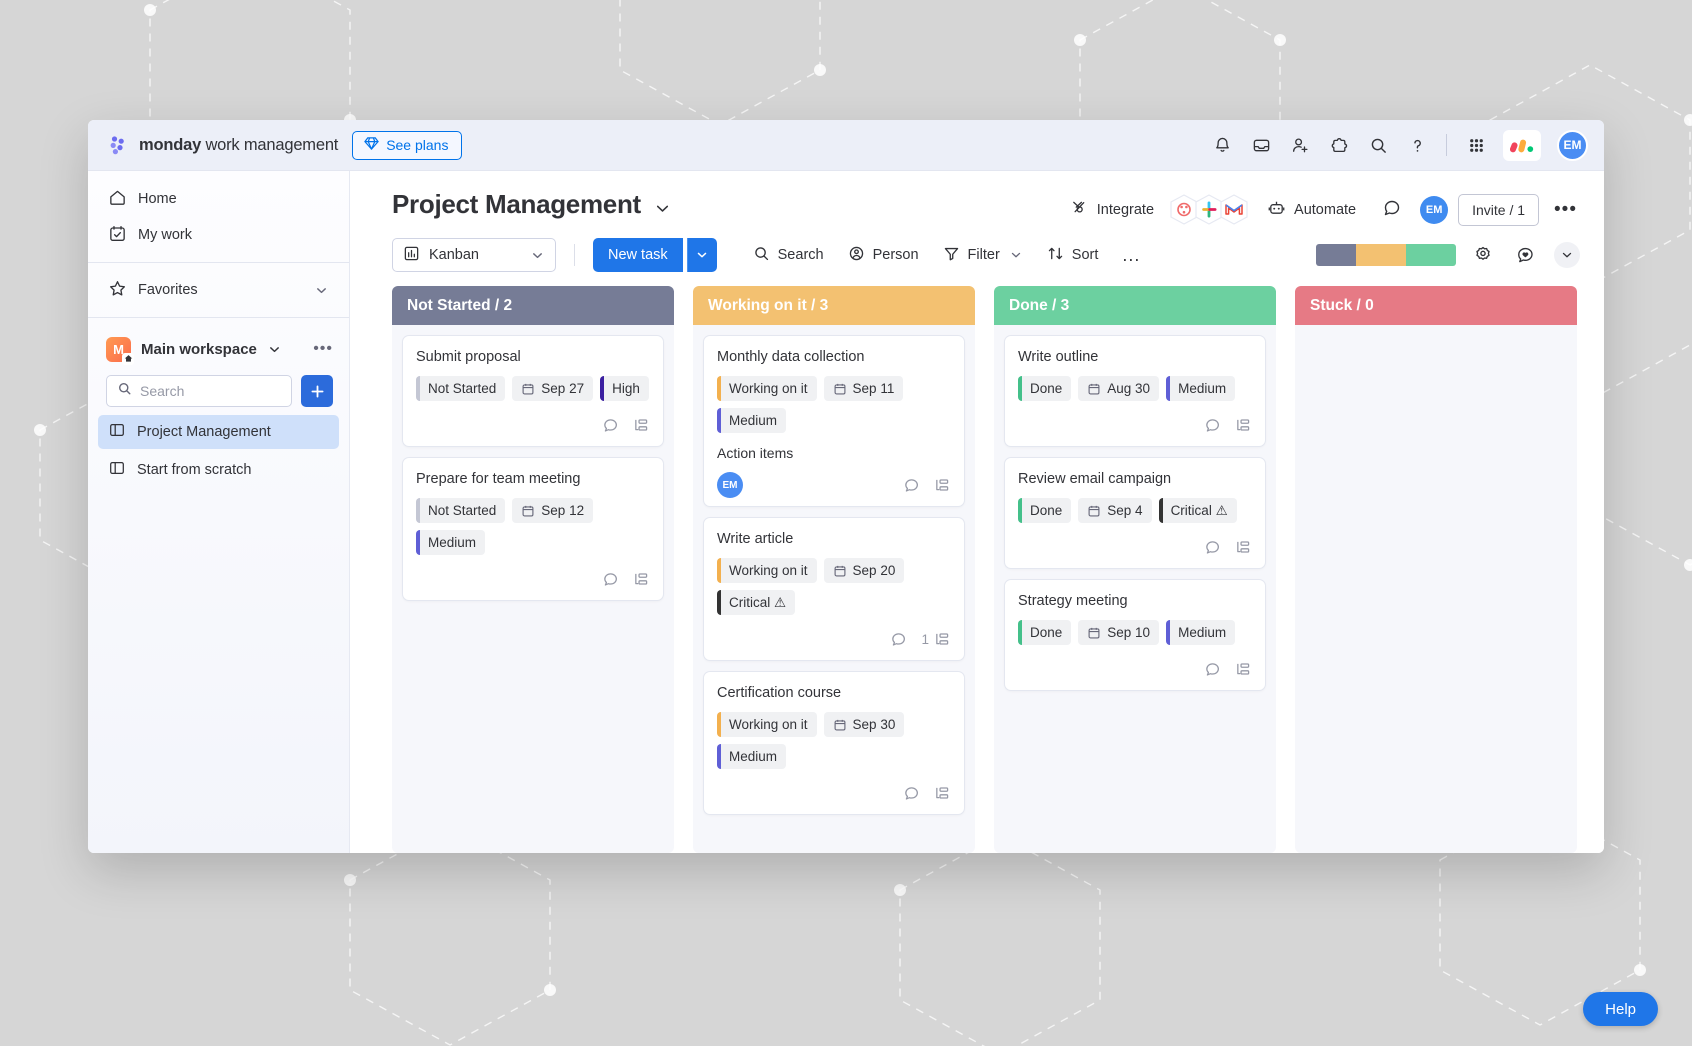  I want to click on kanban-column-header: Working on it / 3, so click(834, 305).